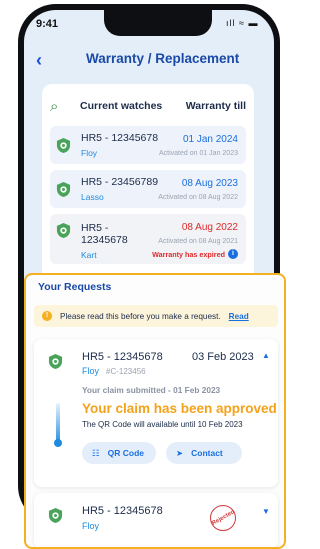 The width and height of the screenshot is (320, 549). Describe the element at coordinates (89, 153) in the screenshot. I see `watch-name: Floy` at that location.